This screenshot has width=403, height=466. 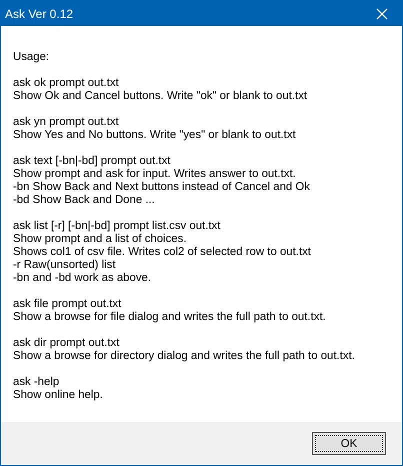 I want to click on usage-text: ask file prompt out.txt, so click(x=67, y=304).